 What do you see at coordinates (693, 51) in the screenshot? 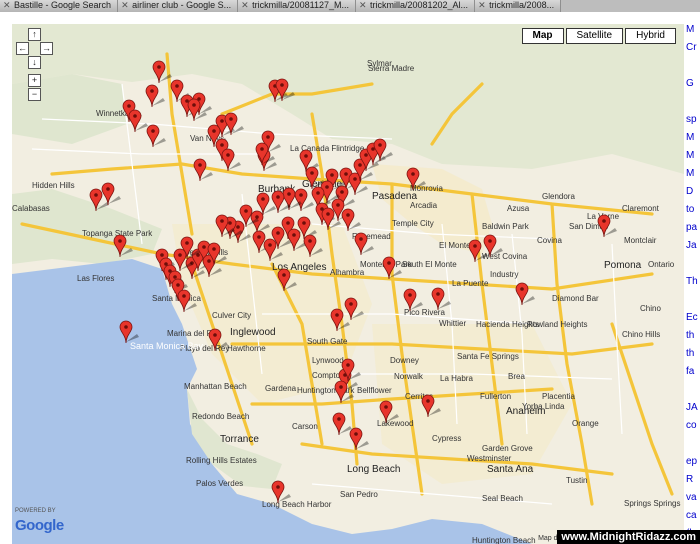
I see `side-panel-text: Cr` at bounding box center [693, 51].